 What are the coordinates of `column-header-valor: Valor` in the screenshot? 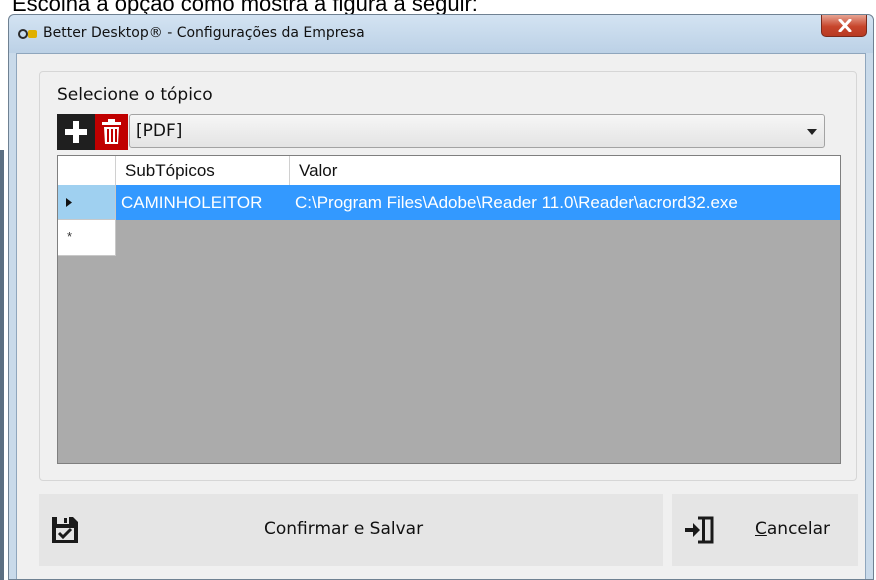 It's located at (565, 170).